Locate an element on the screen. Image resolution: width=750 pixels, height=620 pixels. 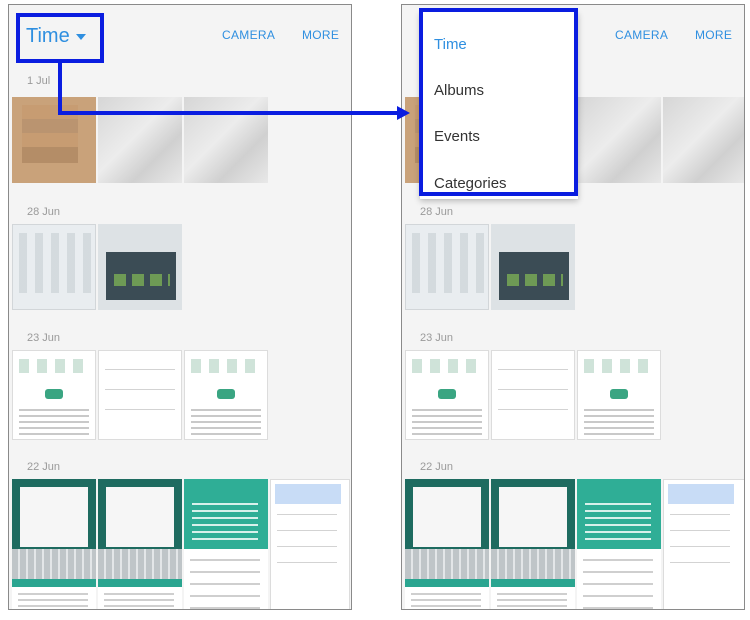
date-header: 1 Jul is located at coordinates (39, 81).